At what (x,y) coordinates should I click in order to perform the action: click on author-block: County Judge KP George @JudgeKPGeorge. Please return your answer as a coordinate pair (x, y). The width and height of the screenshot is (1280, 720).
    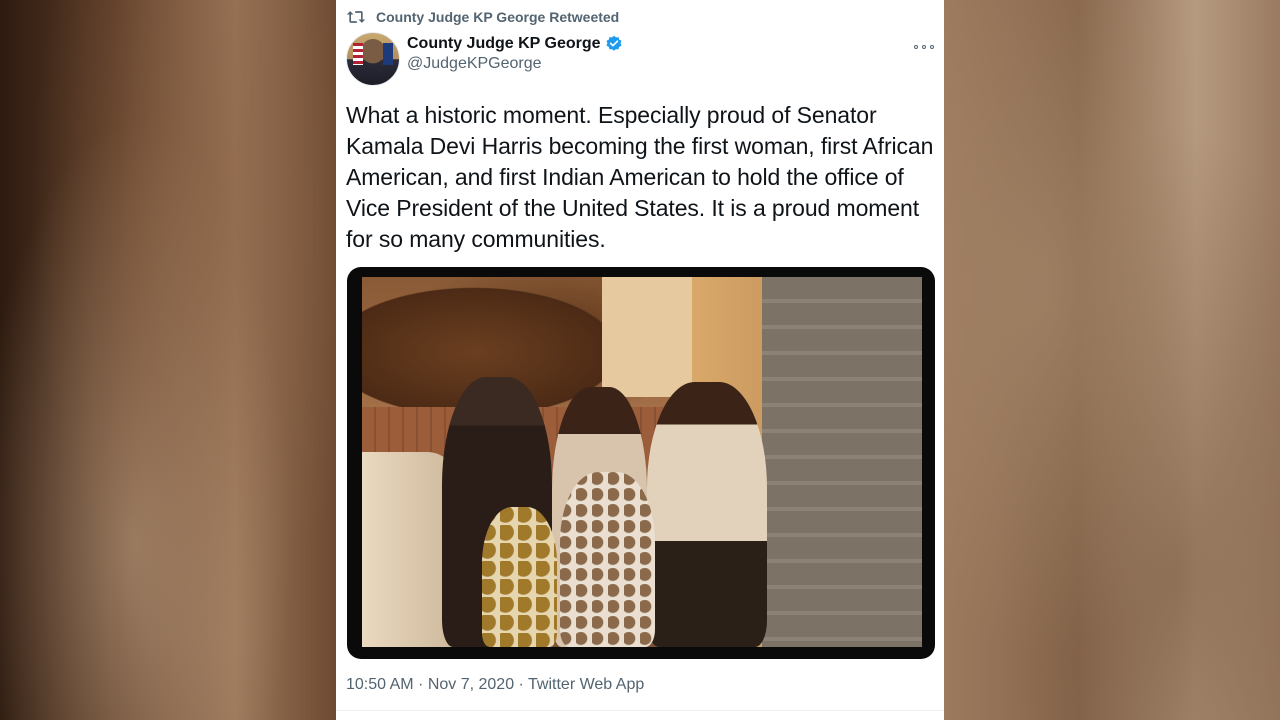
    Looking at the image, I should click on (515, 54).